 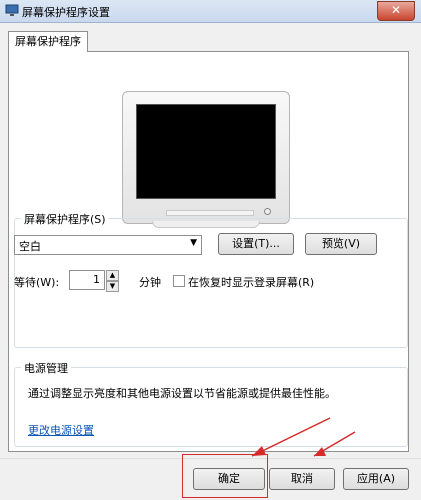 I want to click on monitor-frame, so click(x=206, y=157).